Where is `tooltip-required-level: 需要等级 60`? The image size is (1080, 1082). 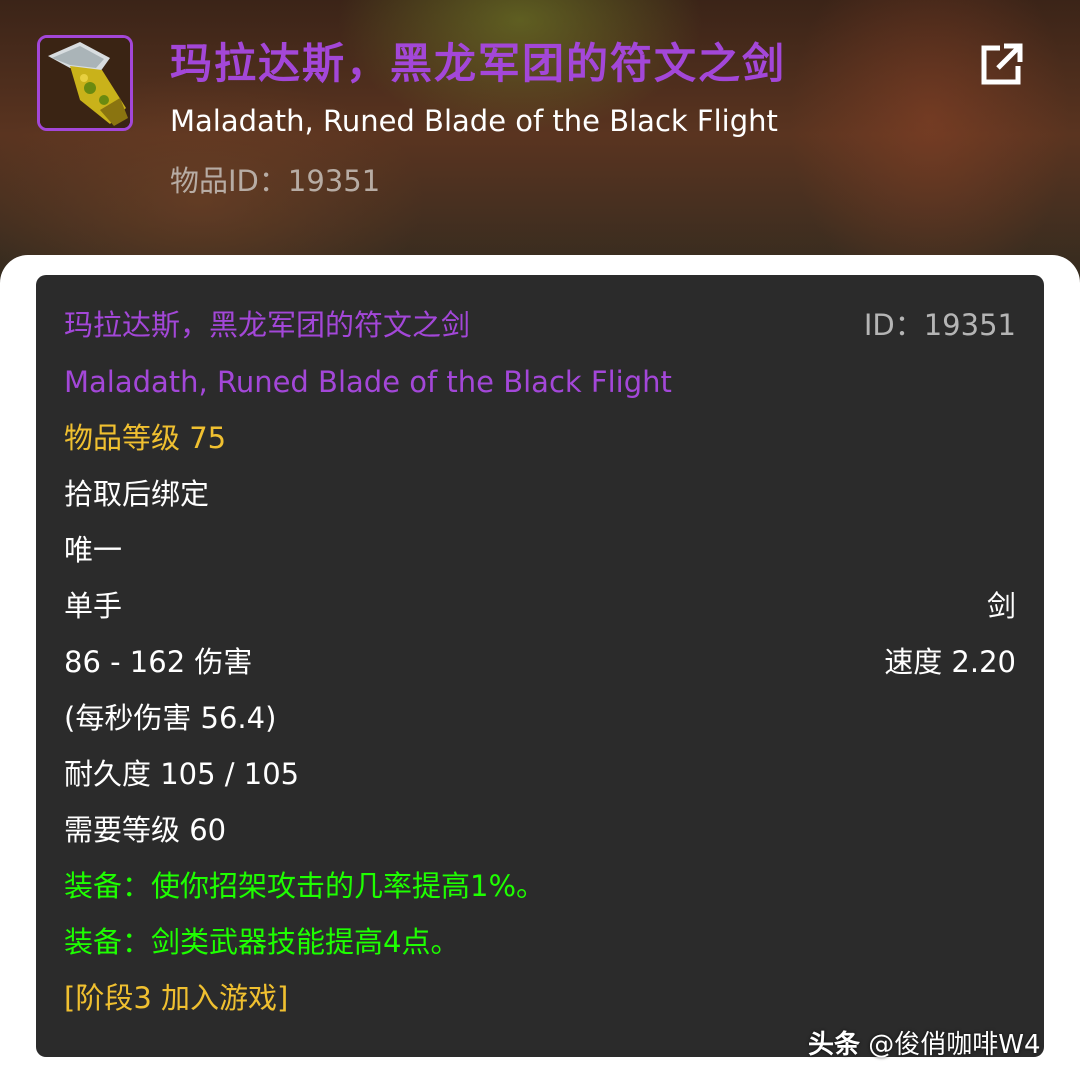
tooltip-required-level: 需要等级 60 is located at coordinates (145, 830).